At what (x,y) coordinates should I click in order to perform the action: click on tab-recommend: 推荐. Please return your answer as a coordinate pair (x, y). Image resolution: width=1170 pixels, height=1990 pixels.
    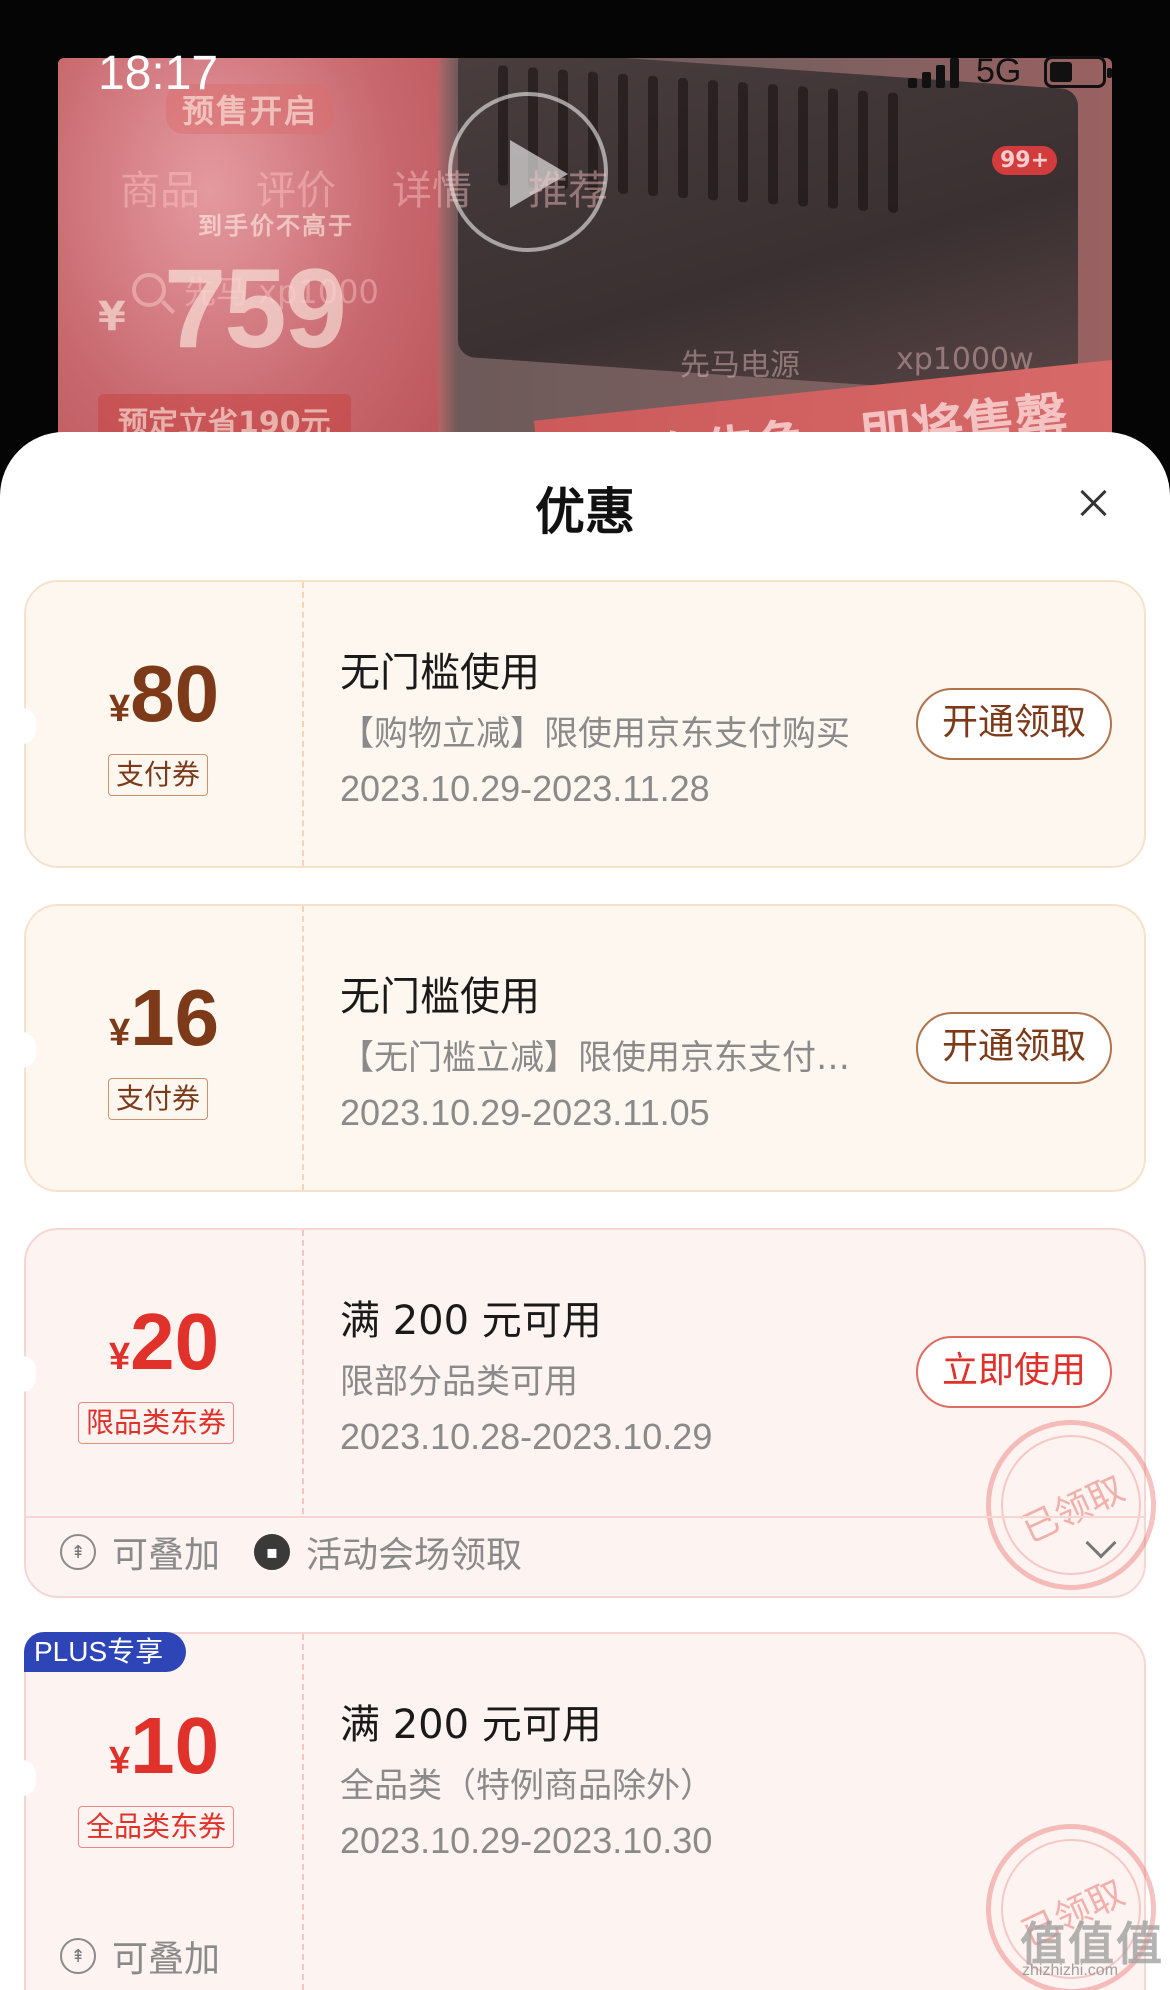
    Looking at the image, I should click on (568, 191).